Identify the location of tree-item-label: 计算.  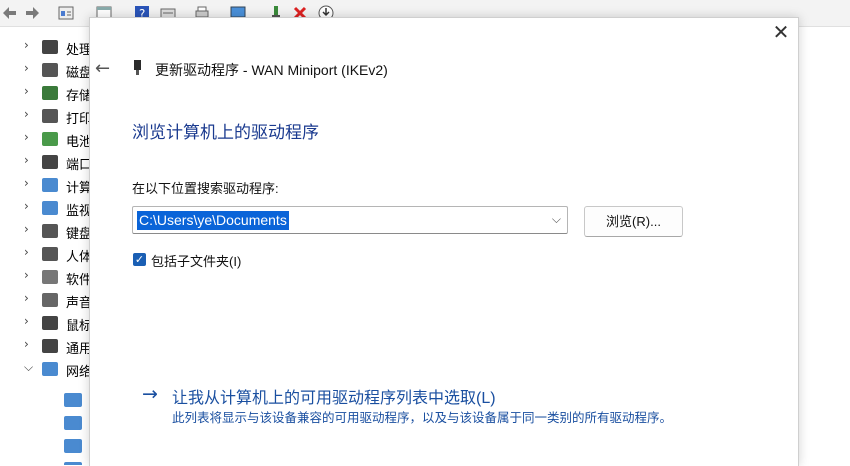
(78, 187).